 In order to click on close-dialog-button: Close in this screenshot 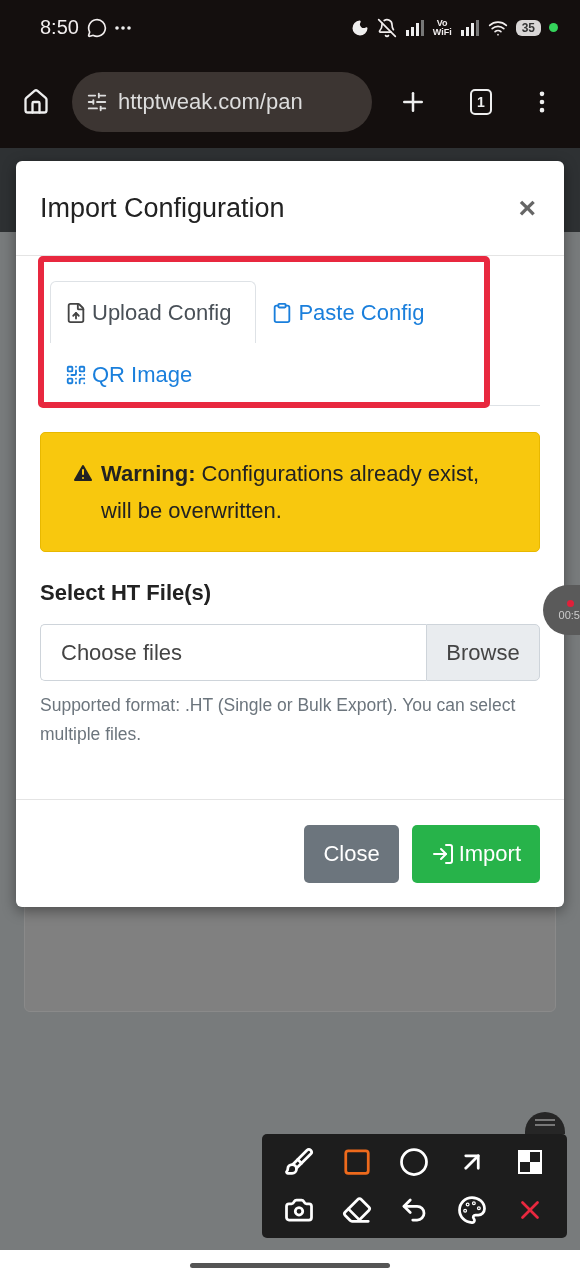, I will do `click(351, 854)`.